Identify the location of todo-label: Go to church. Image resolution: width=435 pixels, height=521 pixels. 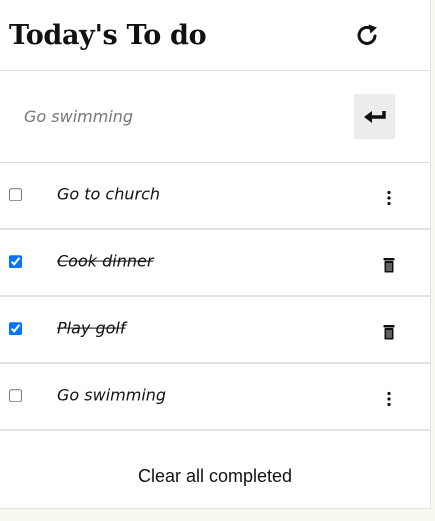
(109, 194).